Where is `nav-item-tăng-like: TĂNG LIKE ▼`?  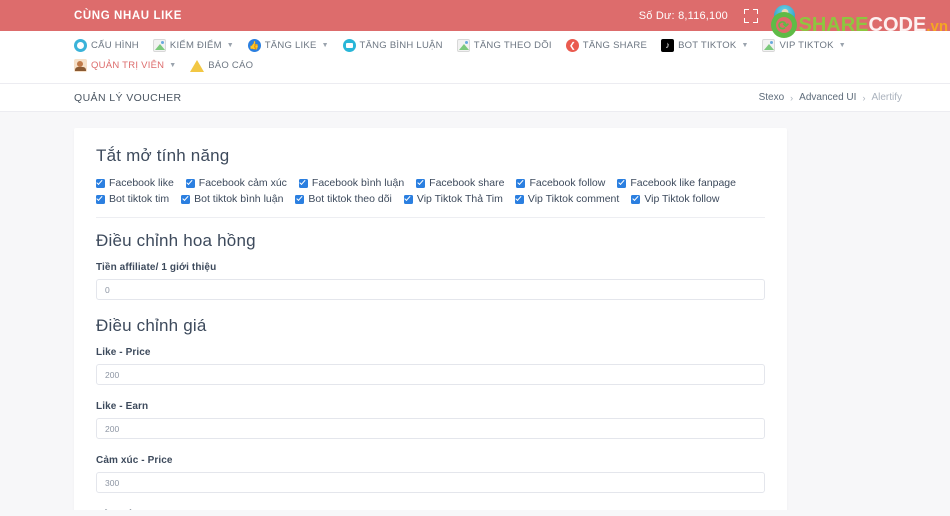
nav-item-tăng-like: TĂNG LIKE ▼ is located at coordinates (288, 45).